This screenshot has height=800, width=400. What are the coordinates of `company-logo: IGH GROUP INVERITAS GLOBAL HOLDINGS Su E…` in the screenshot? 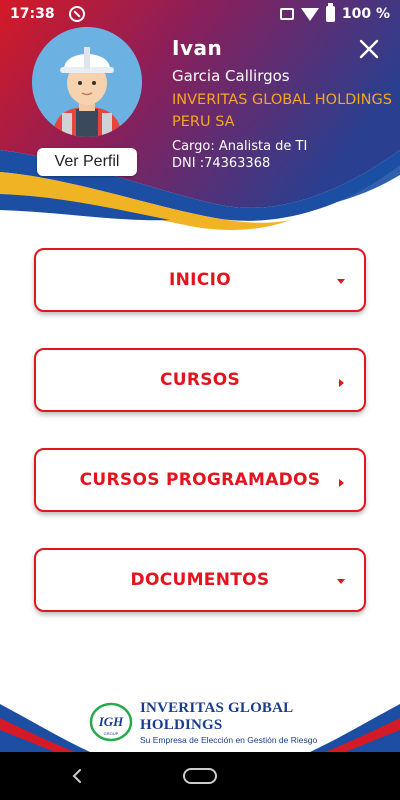 It's located at (204, 722).